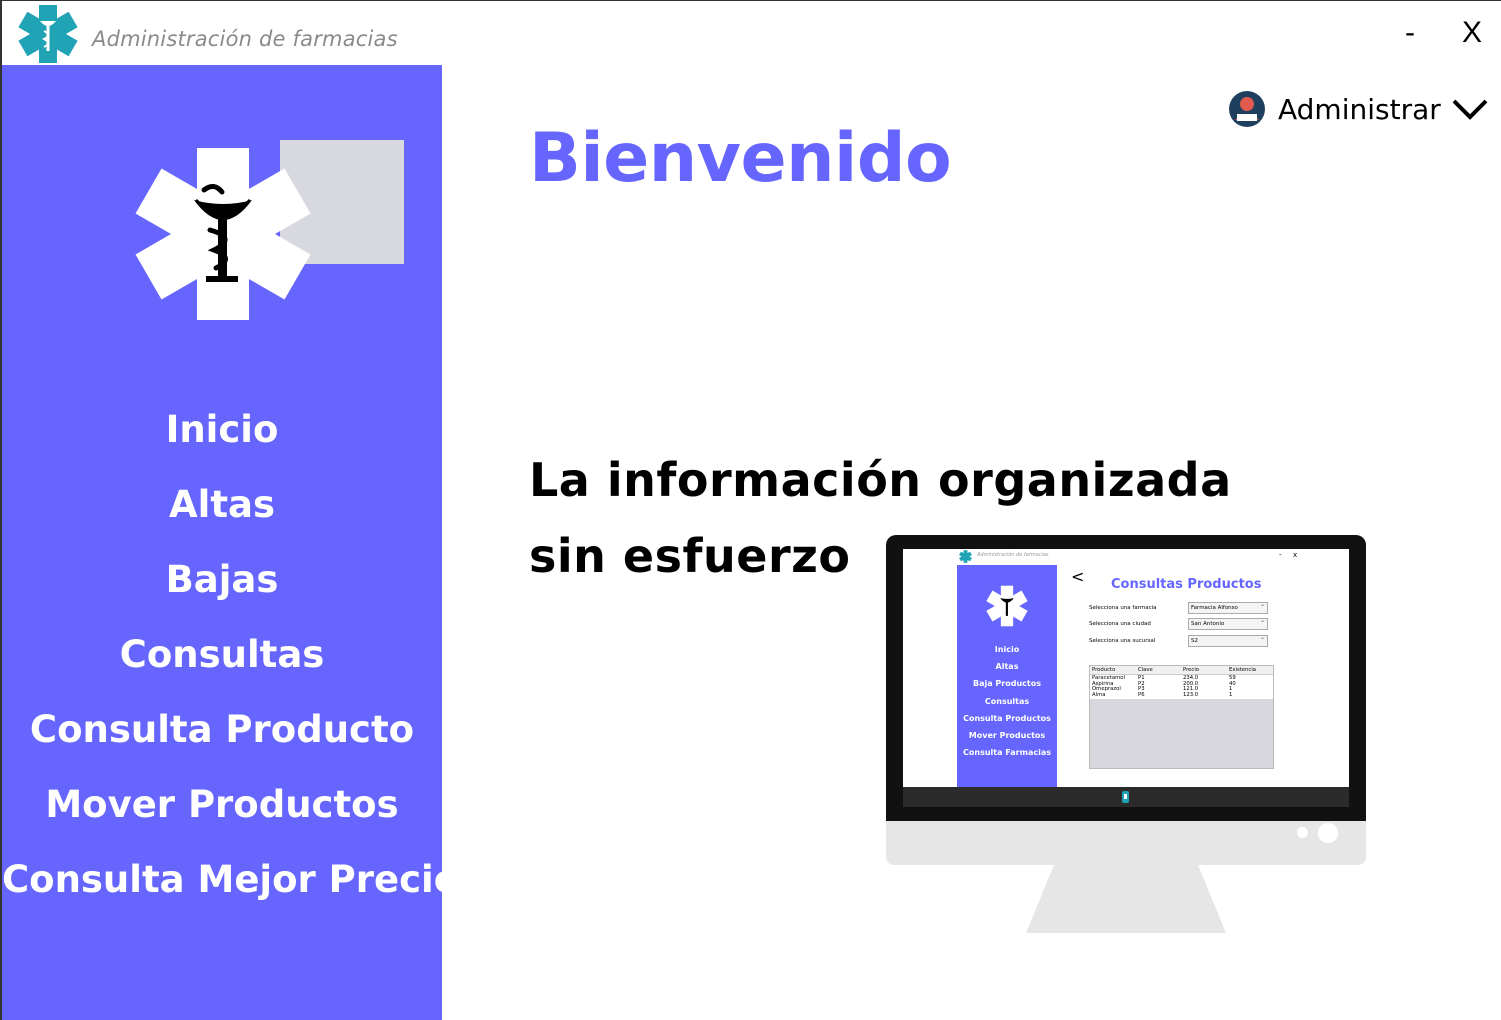 The width and height of the screenshot is (1501, 1020). I want to click on sidebar-logo, so click(270, 230).